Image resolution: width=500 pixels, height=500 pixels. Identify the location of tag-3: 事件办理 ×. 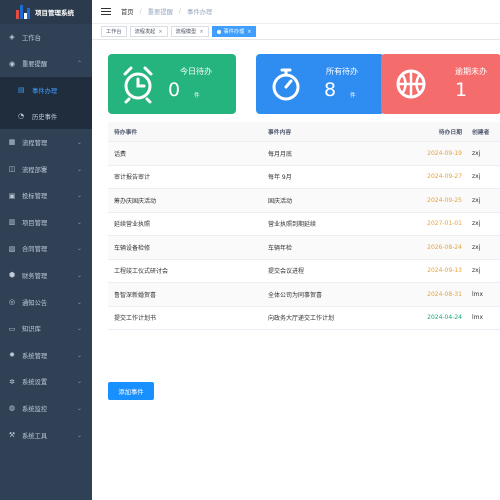
(234, 31).